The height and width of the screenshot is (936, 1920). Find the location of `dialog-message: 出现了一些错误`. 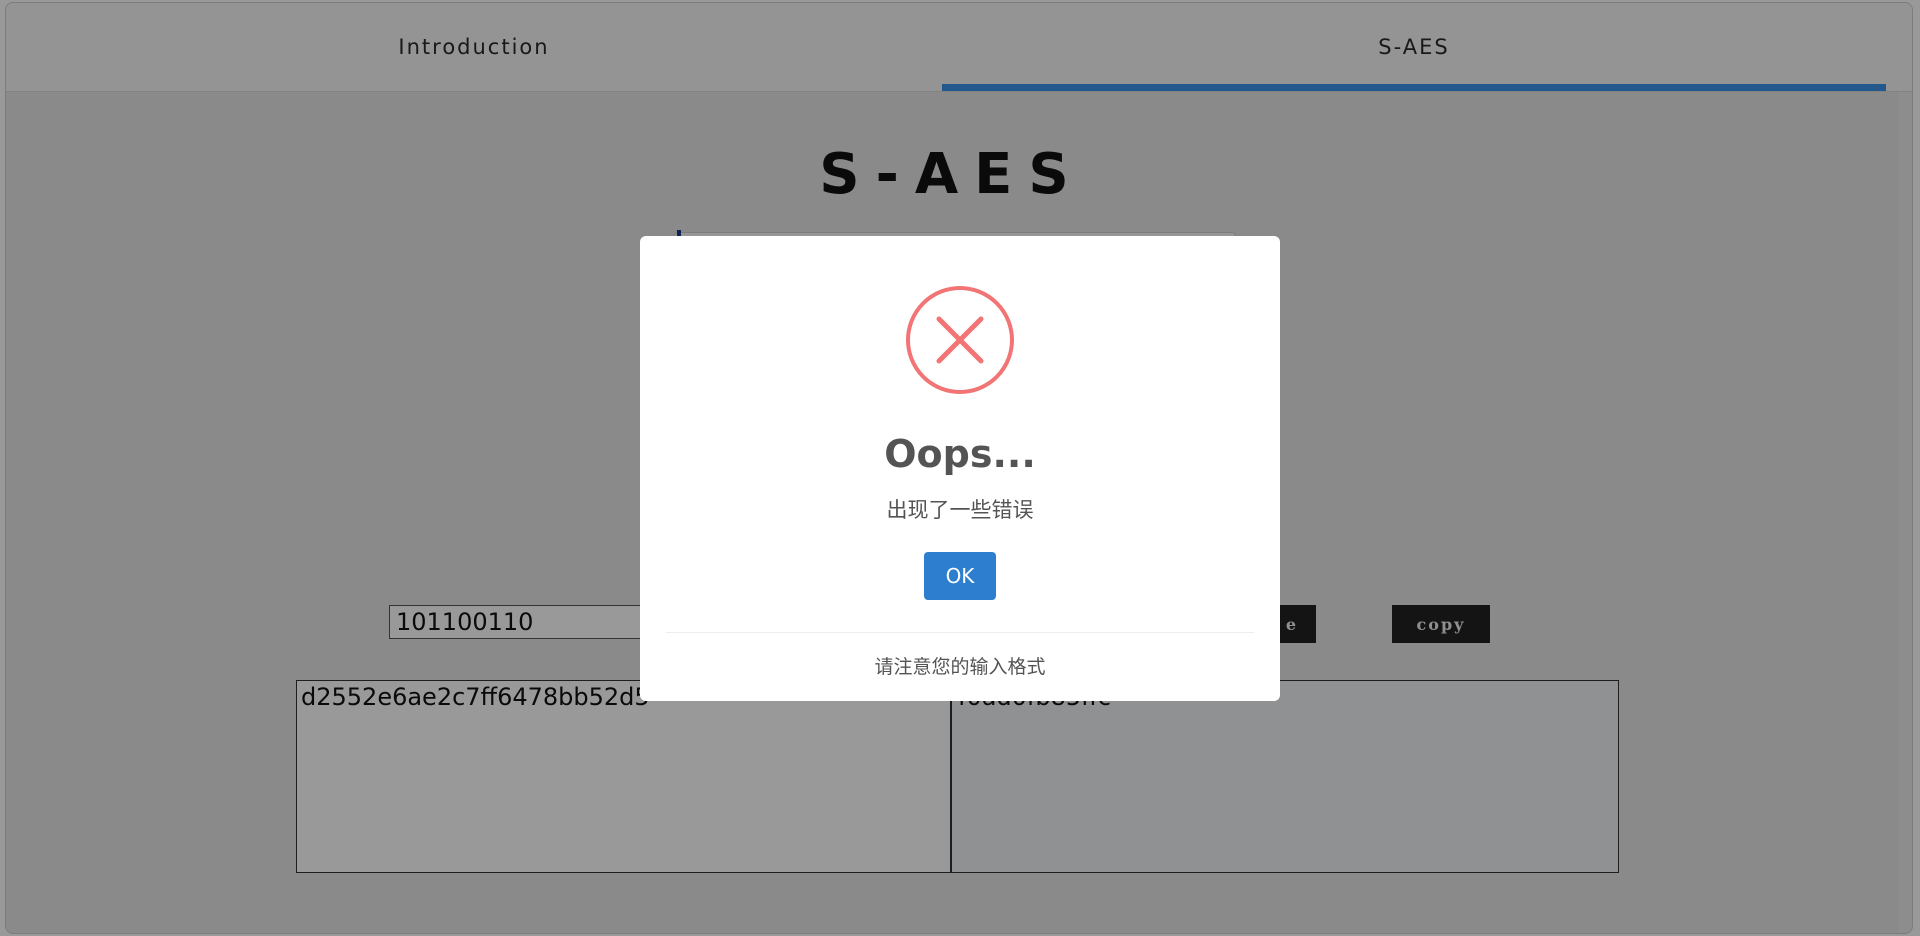

dialog-message: 出现了一些错误 is located at coordinates (960, 510).